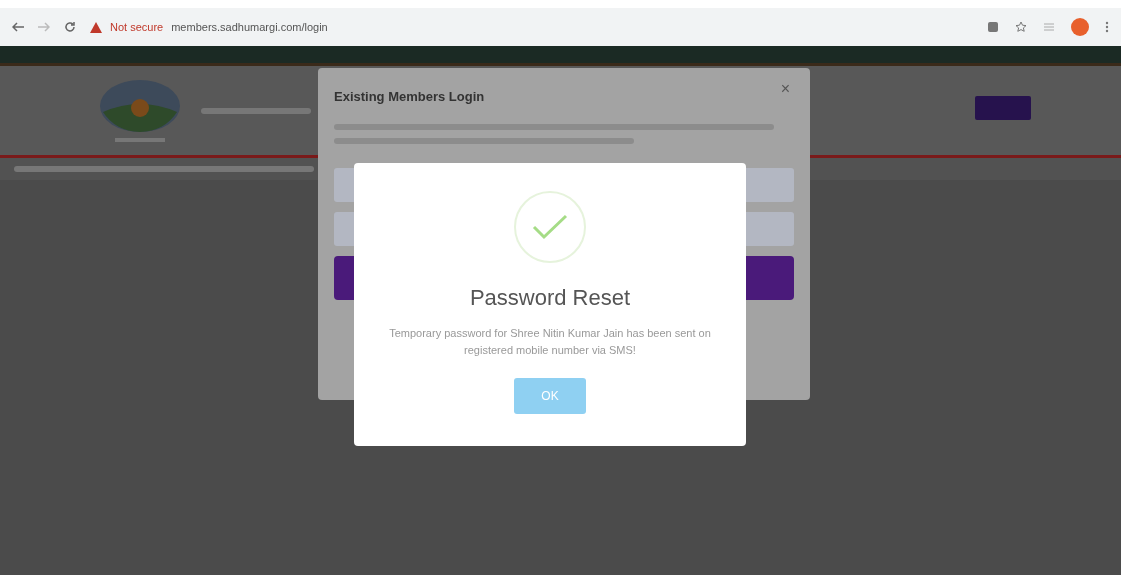  What do you see at coordinates (137, 27) in the screenshot?
I see `security-label: Not secure` at bounding box center [137, 27].